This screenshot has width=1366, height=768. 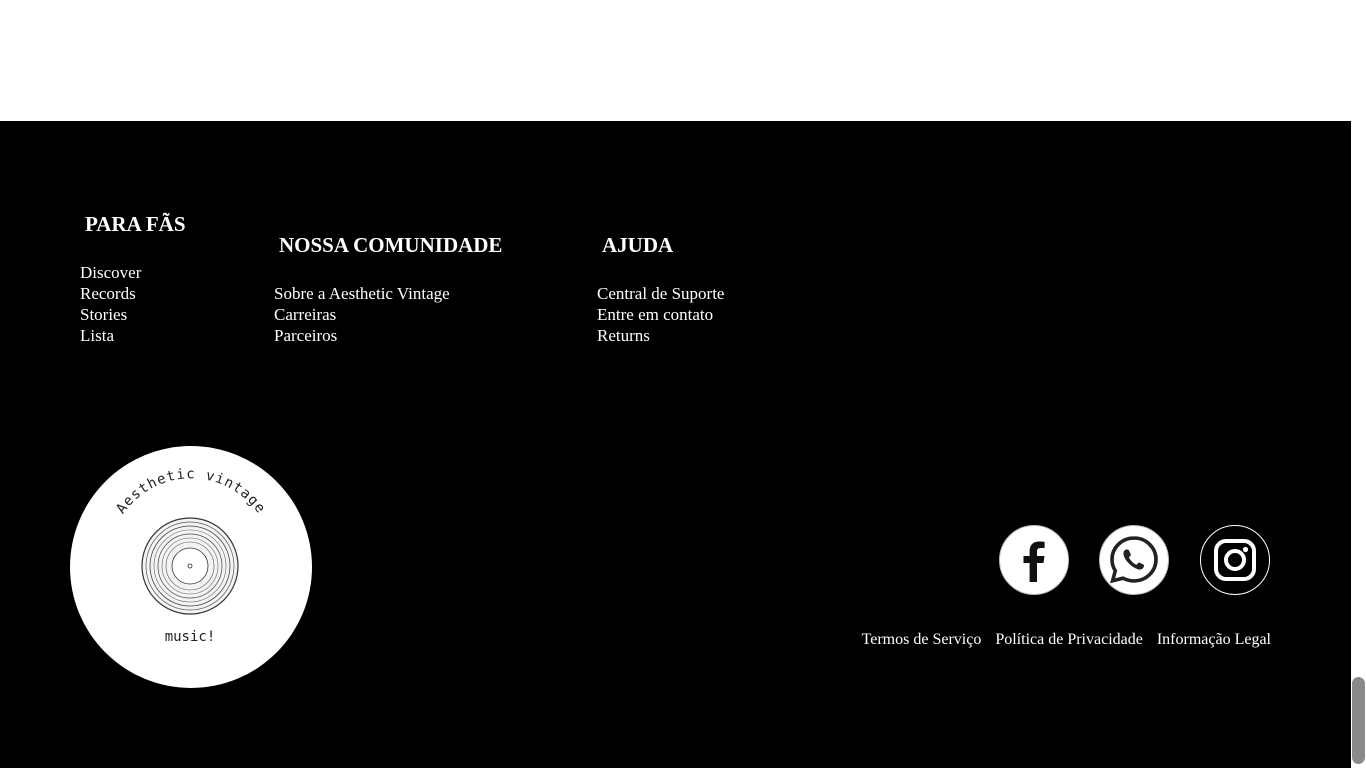 I want to click on vinyl-record-logo-icon: Aesthetic vintage music!, so click(x=190, y=555).